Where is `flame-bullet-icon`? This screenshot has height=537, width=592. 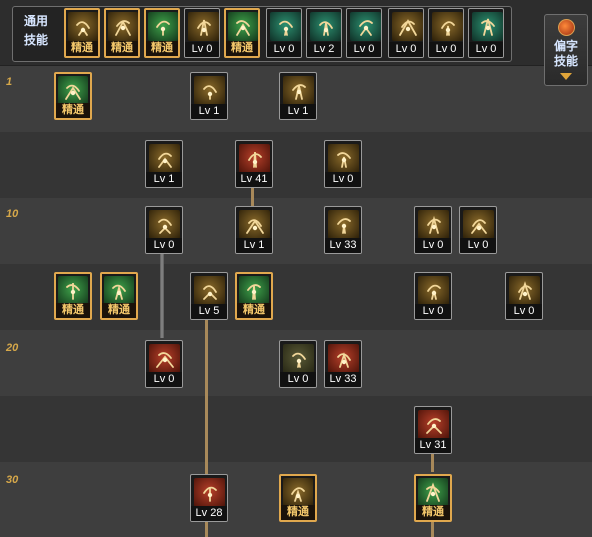 flame-bullet-icon is located at coordinates (254, 224).